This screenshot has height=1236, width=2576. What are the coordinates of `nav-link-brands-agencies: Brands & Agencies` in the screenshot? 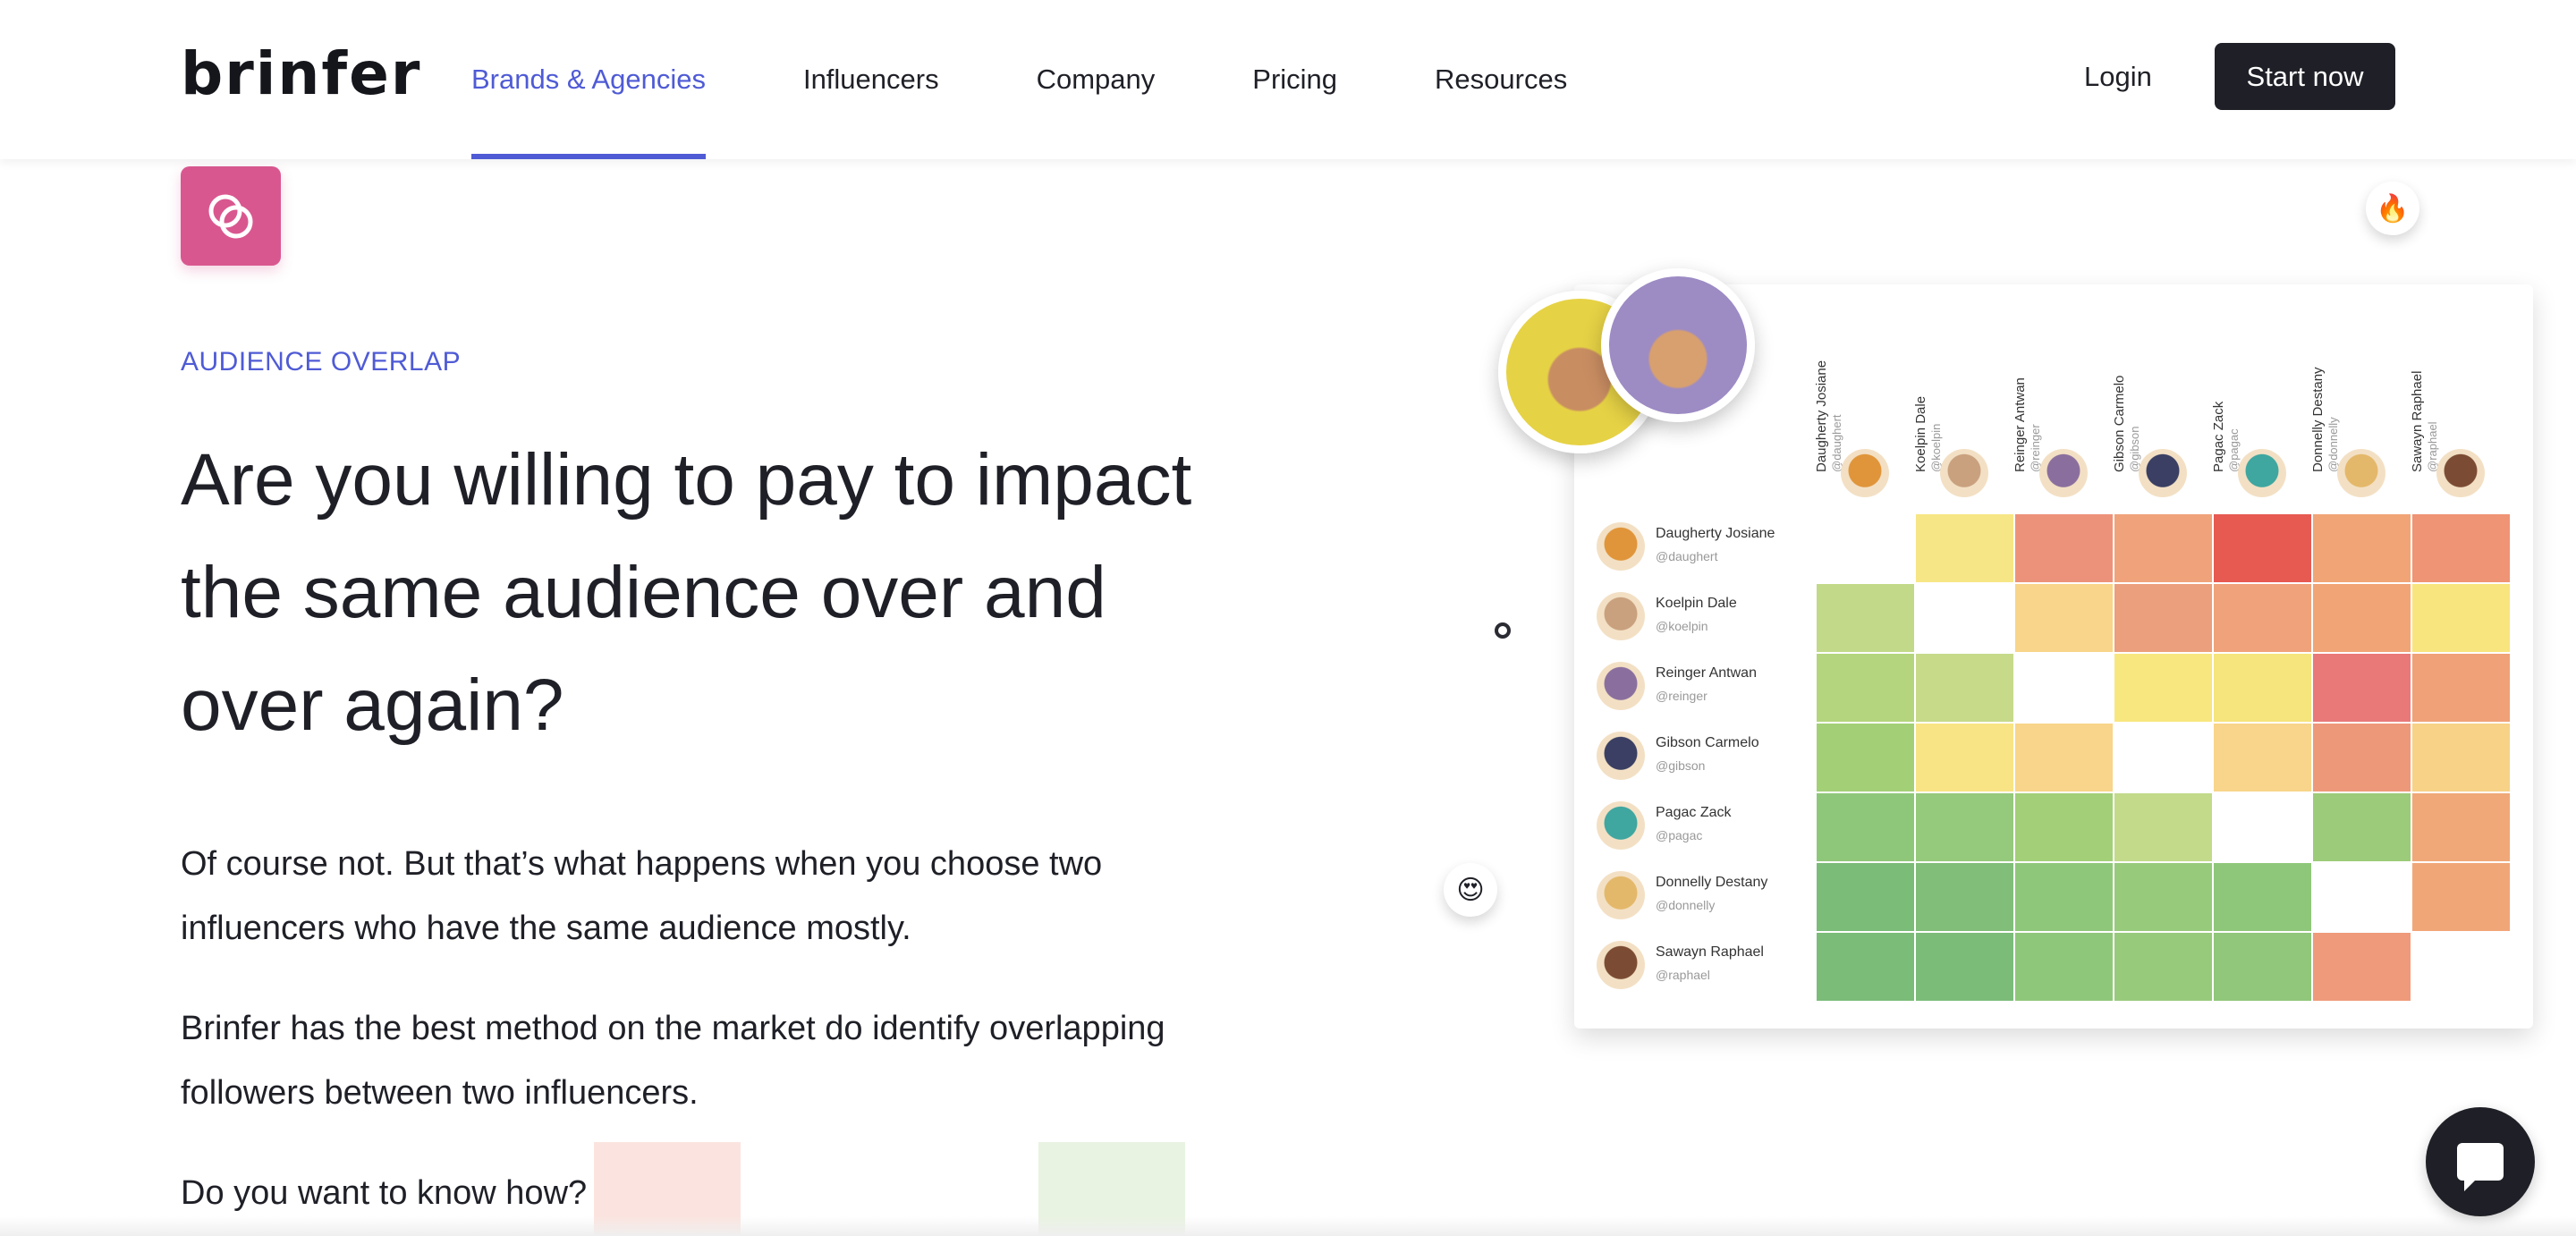 It's located at (588, 79).